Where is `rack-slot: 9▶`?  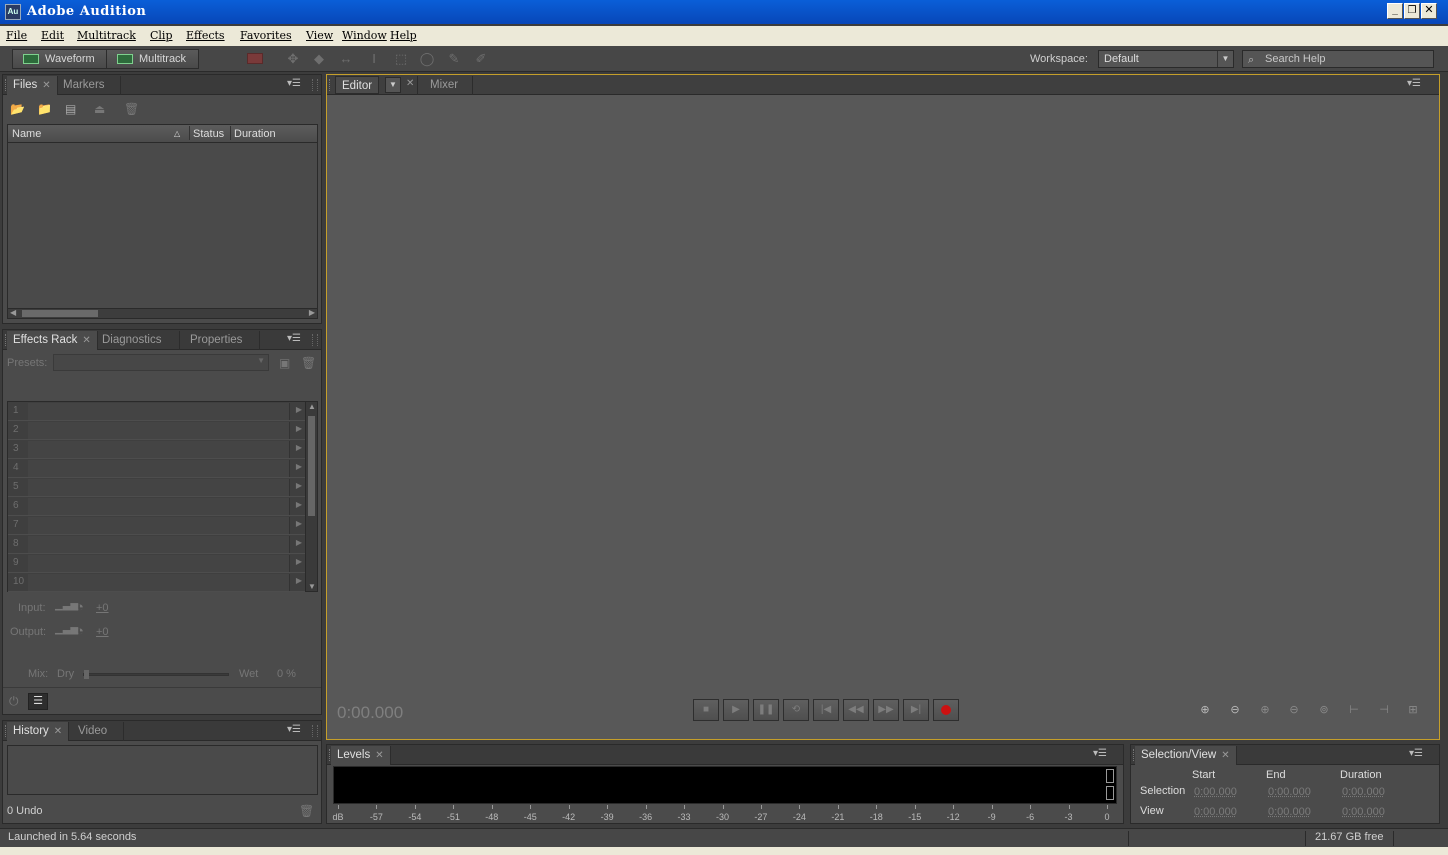
rack-slot: 9▶ is located at coordinates (156, 563).